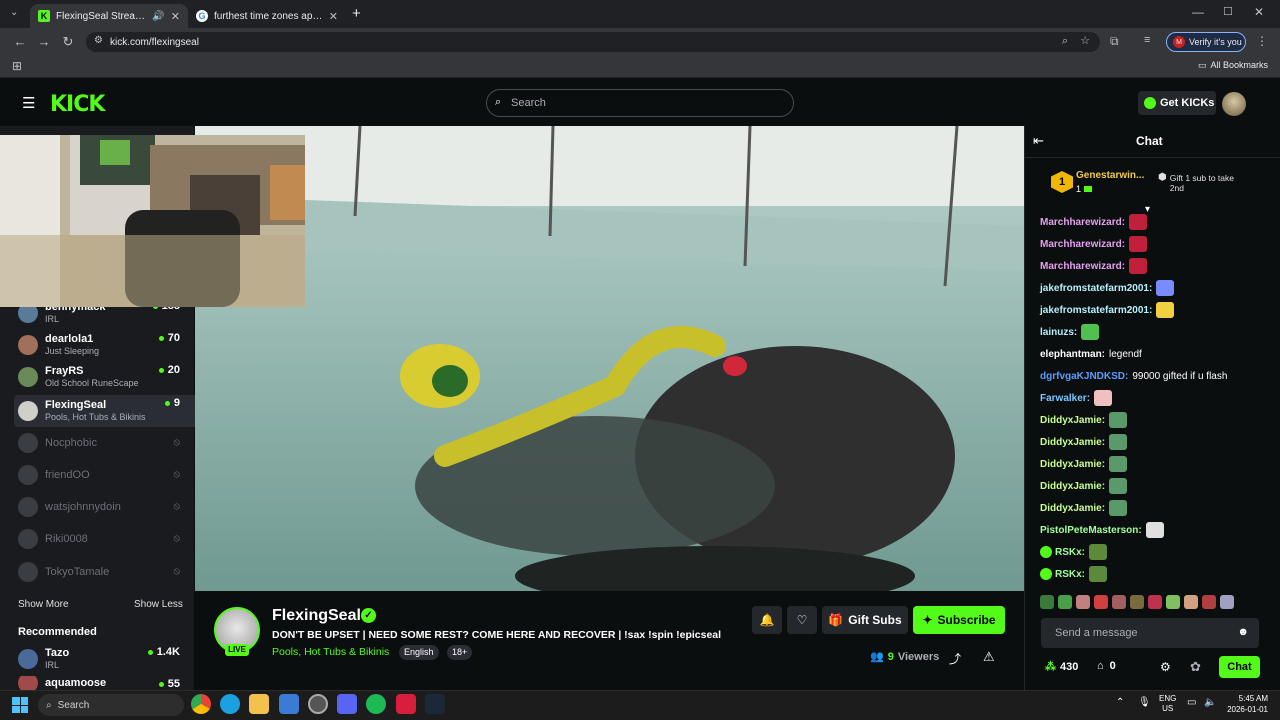  Describe the element at coordinates (767, 620) in the screenshot. I see `notification-bell-button: 🔔` at that location.